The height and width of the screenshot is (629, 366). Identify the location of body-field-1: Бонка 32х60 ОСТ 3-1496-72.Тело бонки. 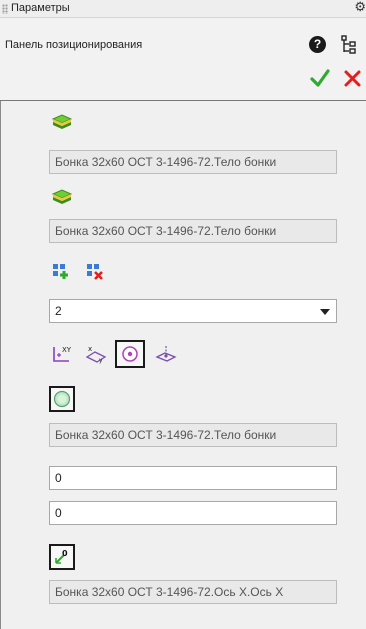
(193, 162).